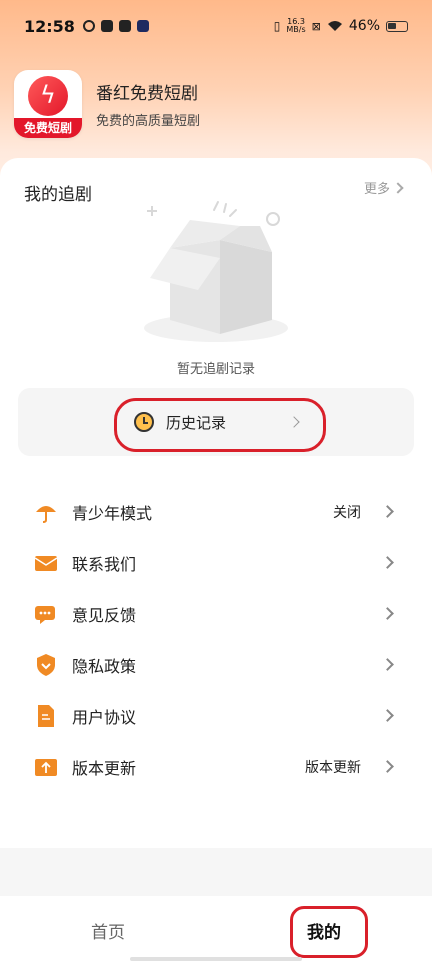 Image resolution: width=432 pixels, height=964 pixels. What do you see at coordinates (104, 768) in the screenshot?
I see `menu-item-label: 版本更新` at bounding box center [104, 768].